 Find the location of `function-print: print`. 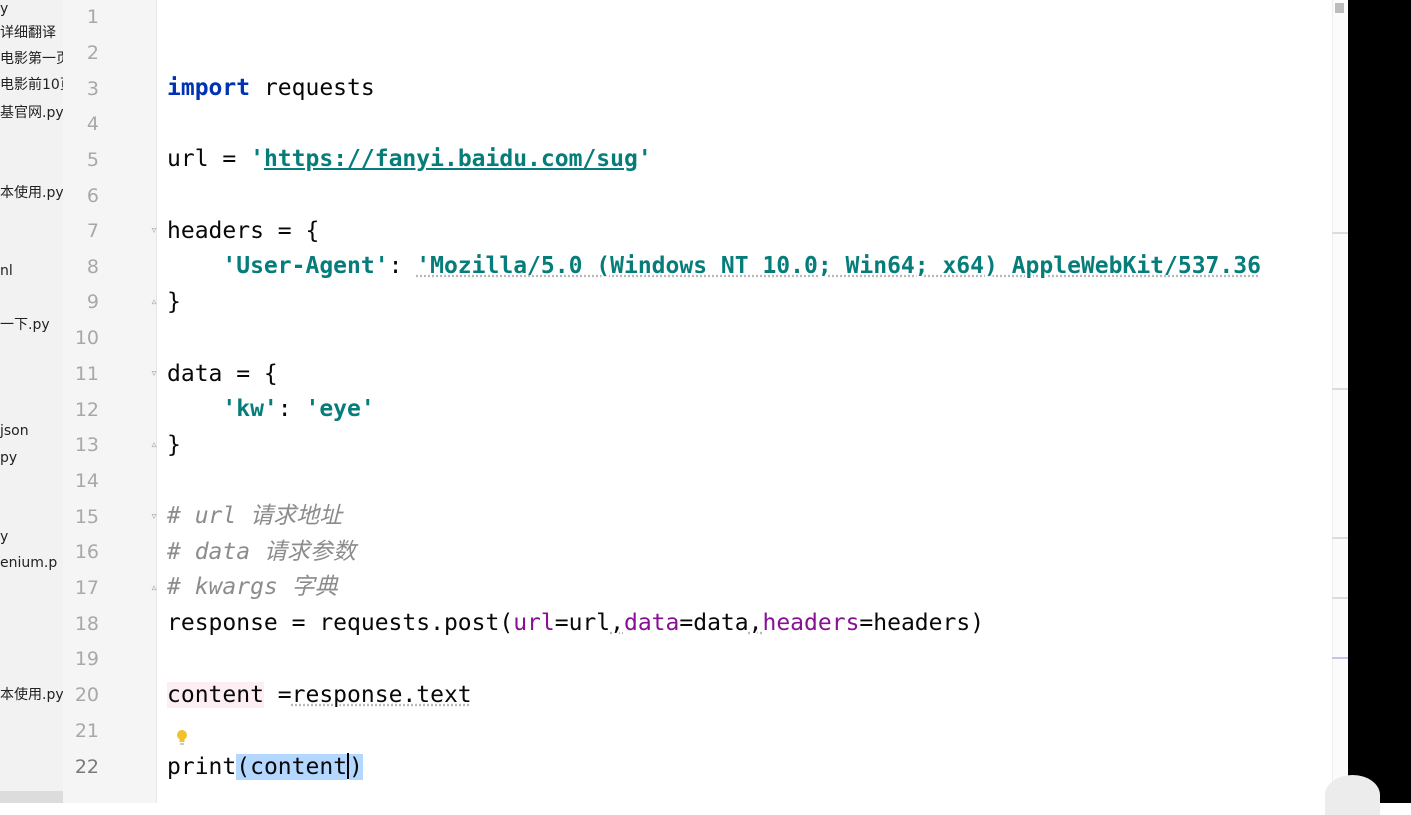

function-print: print is located at coordinates (202, 767).